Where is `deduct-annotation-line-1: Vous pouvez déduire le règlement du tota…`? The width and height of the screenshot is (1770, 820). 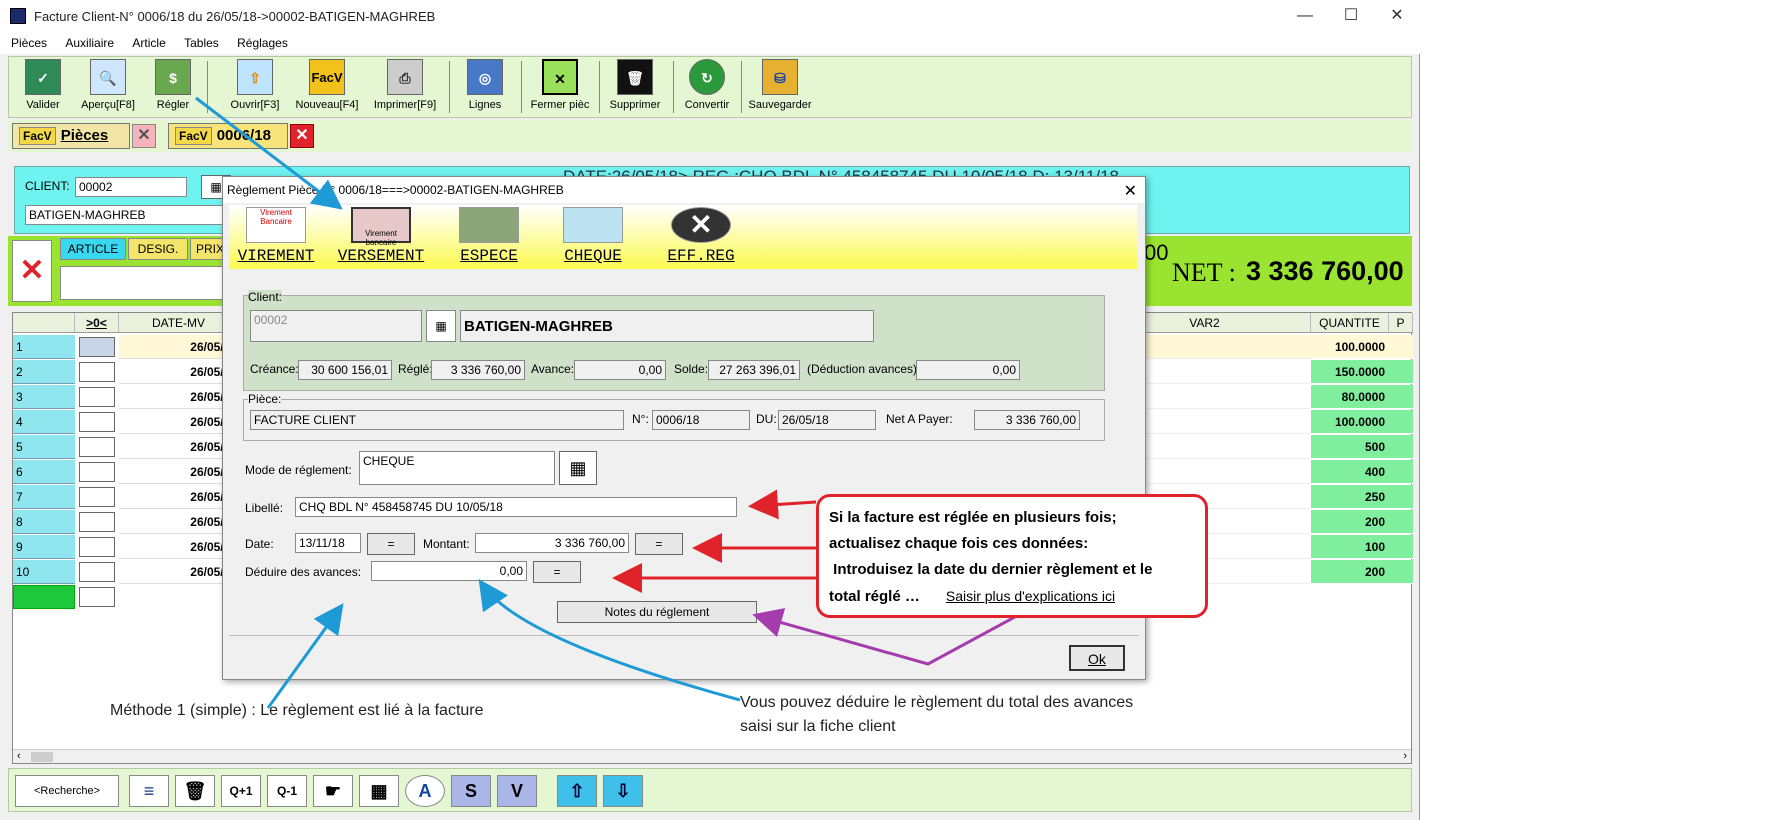
deduct-annotation-line-1: Vous pouvez déduire le règlement du tota… is located at coordinates (937, 702).